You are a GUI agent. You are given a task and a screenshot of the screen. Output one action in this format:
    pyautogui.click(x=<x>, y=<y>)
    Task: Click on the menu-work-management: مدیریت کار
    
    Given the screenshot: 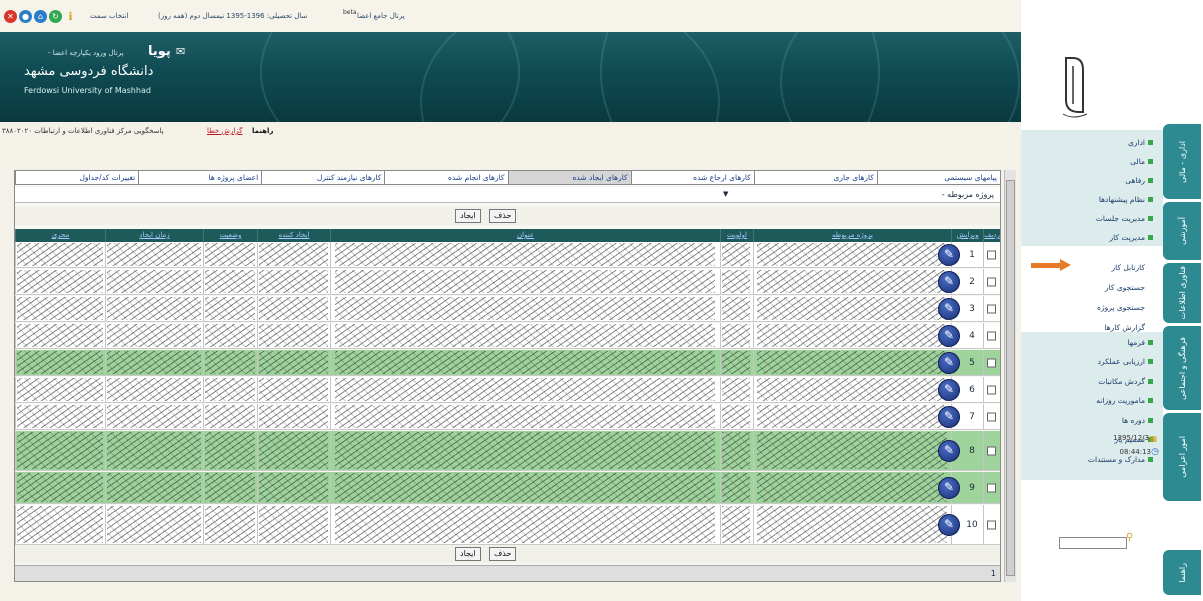 What is the action you would take?
    pyautogui.click(x=1131, y=237)
    